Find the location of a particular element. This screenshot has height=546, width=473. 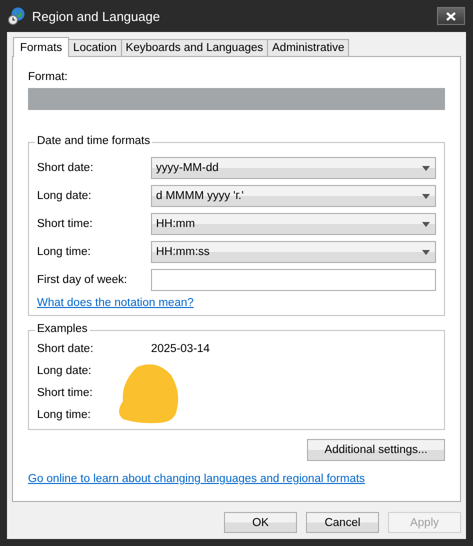

close-icon is located at coordinates (451, 16).